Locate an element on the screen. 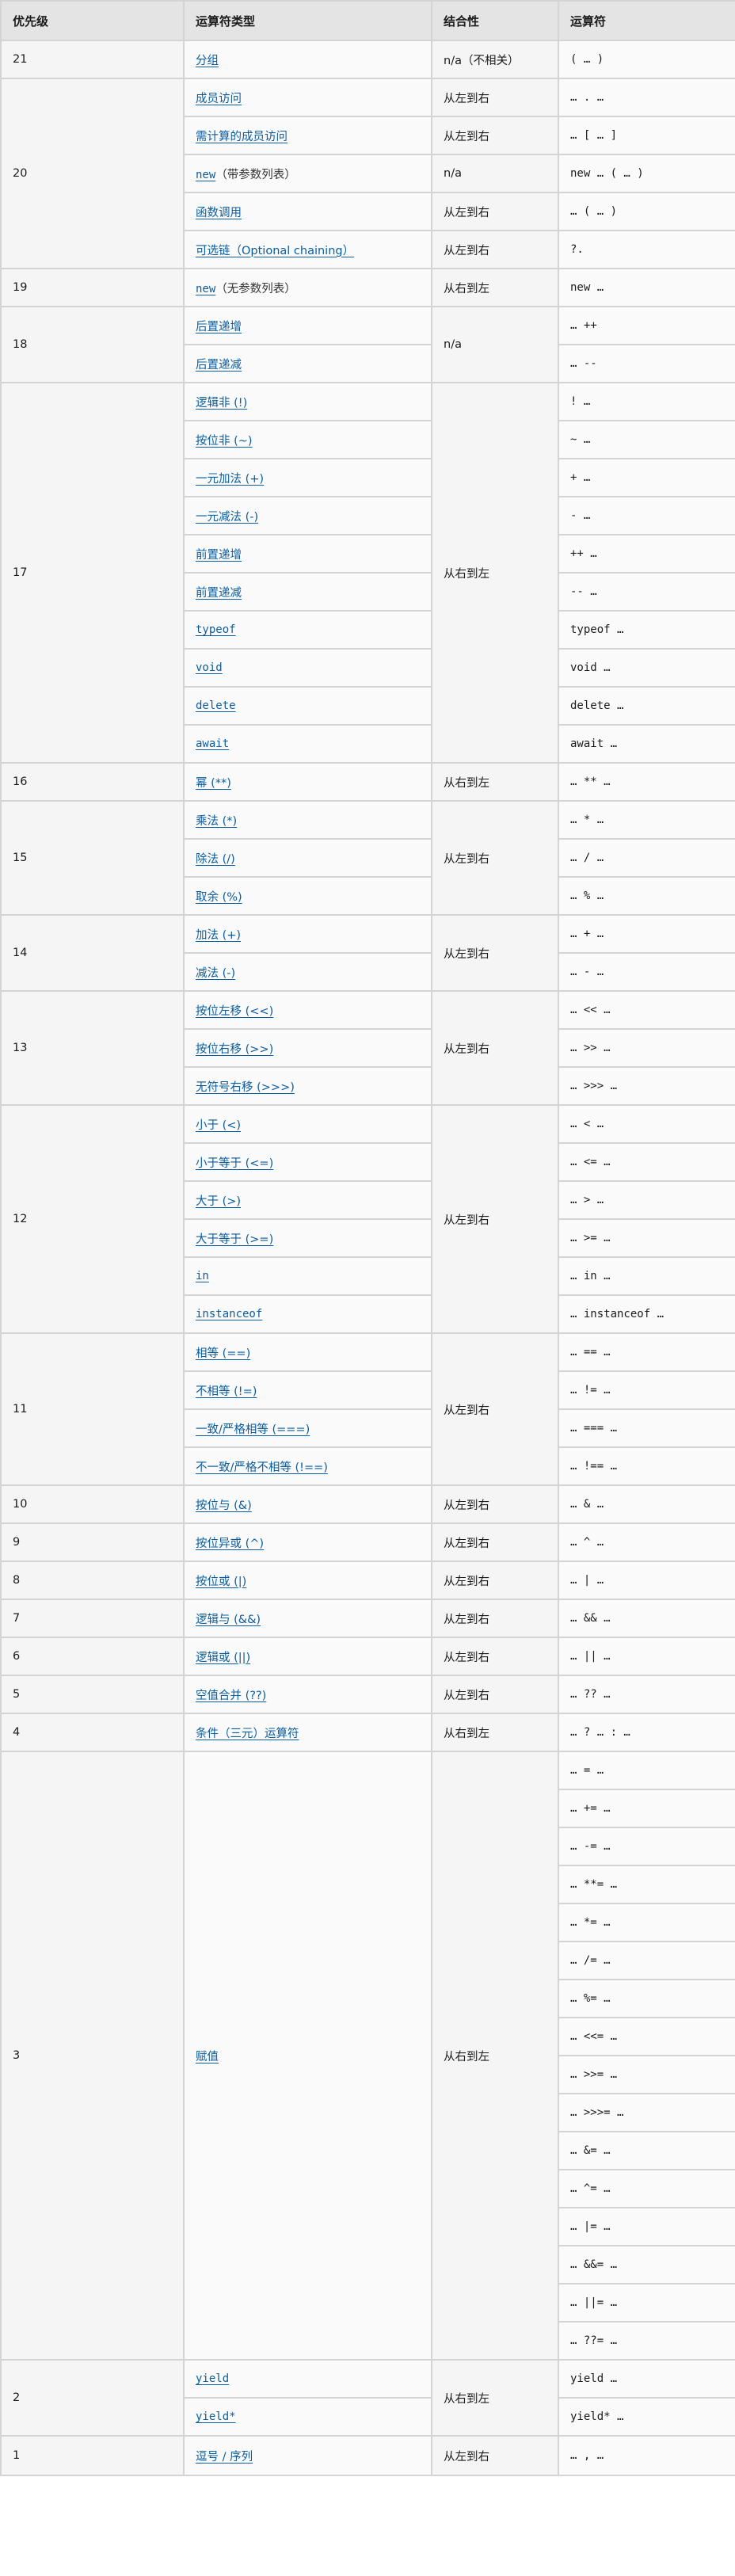  operator-type-cell: new（带参数列表） is located at coordinates (307, 173).